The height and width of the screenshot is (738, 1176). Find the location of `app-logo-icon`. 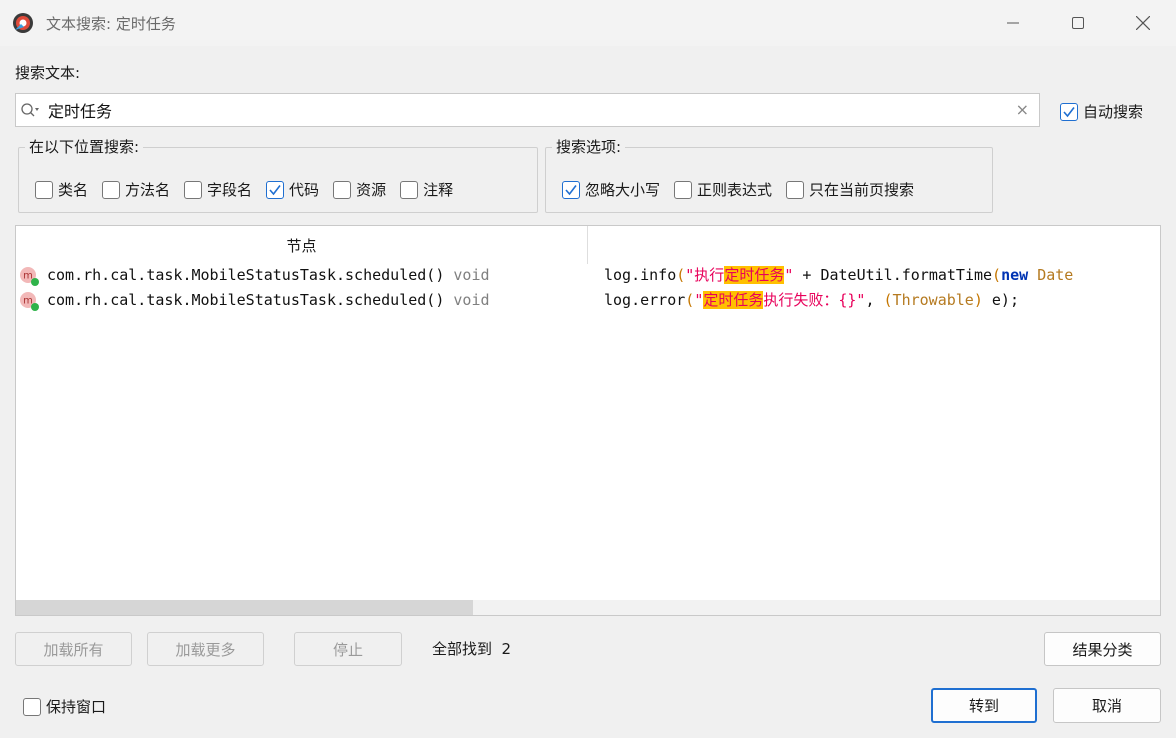

app-logo-icon is located at coordinates (23, 23).